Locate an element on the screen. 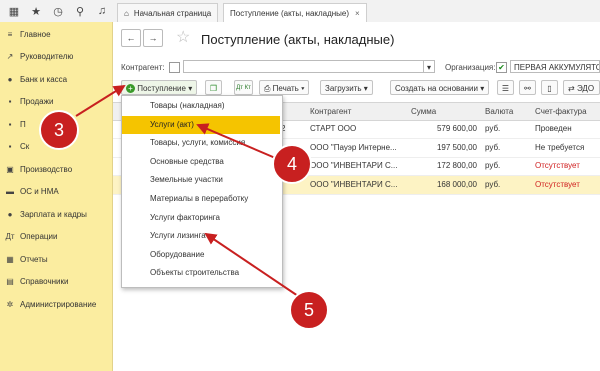 The image size is (600, 371). callout-4: 4 is located at coordinates (292, 164).